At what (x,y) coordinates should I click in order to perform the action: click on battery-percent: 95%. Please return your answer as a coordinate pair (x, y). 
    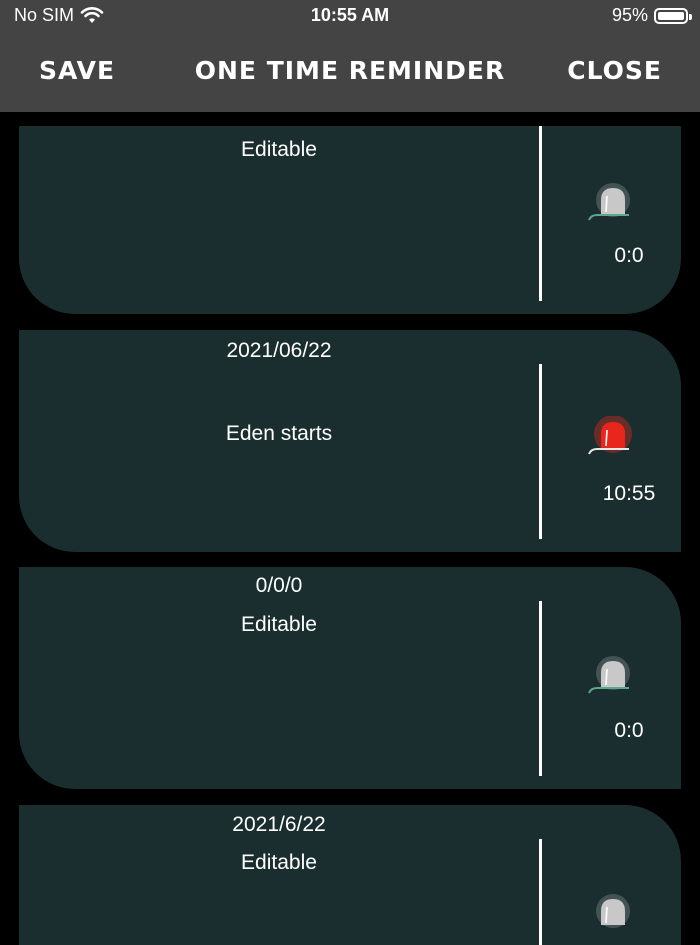
    Looking at the image, I should click on (629, 15).